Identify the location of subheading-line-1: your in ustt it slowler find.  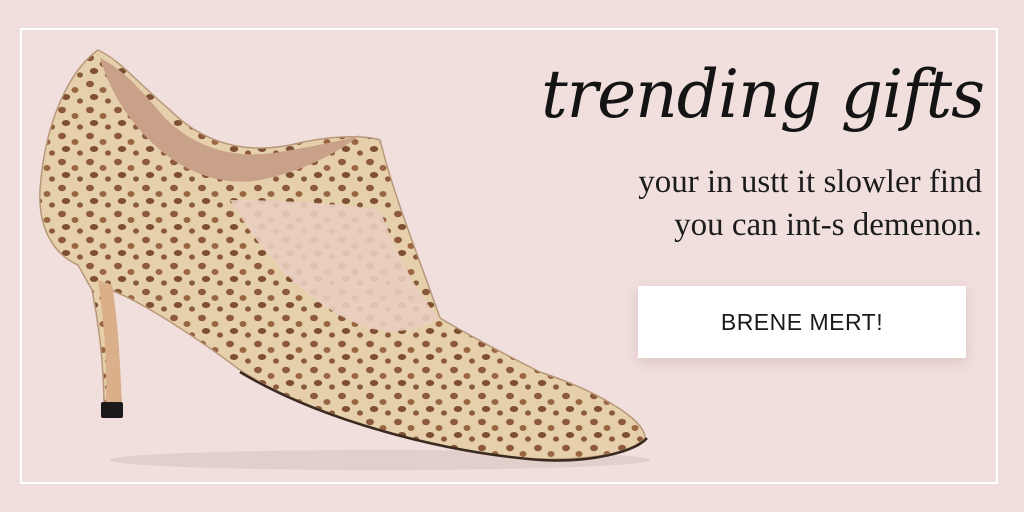
(810, 182).